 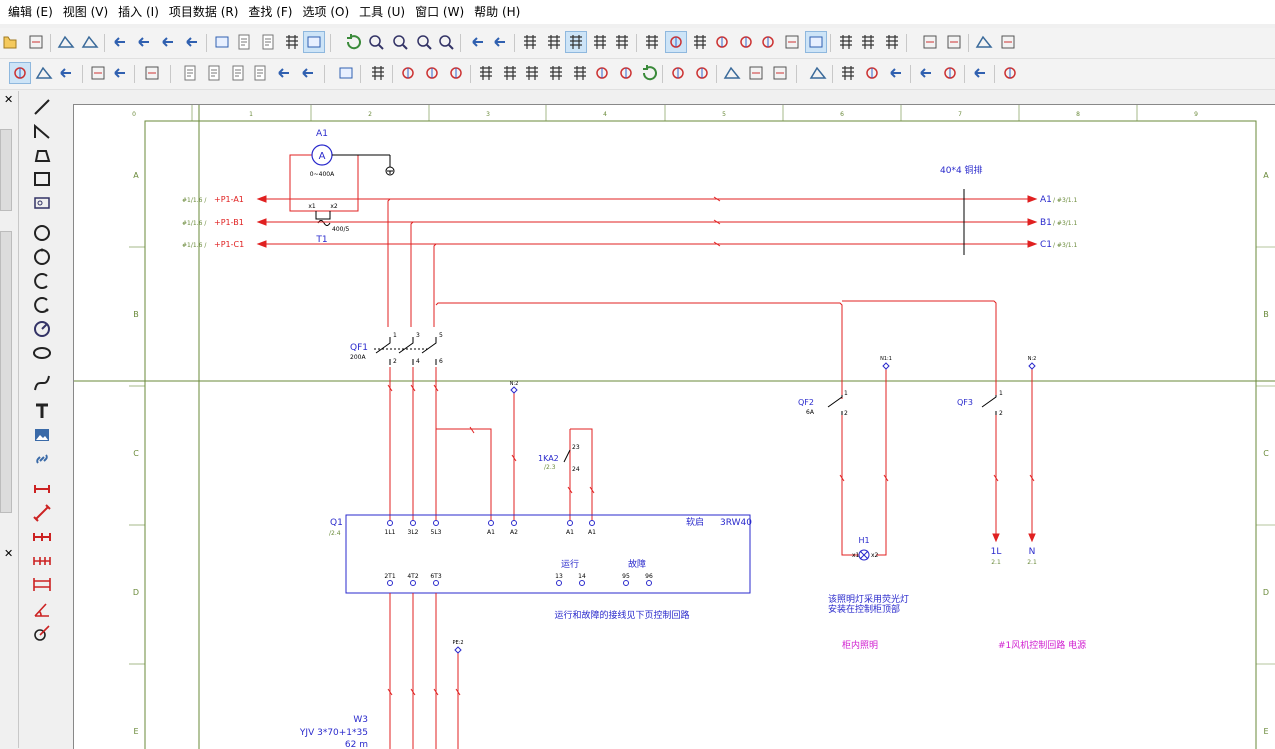 I want to click on device-list-button, so click(x=378, y=73).